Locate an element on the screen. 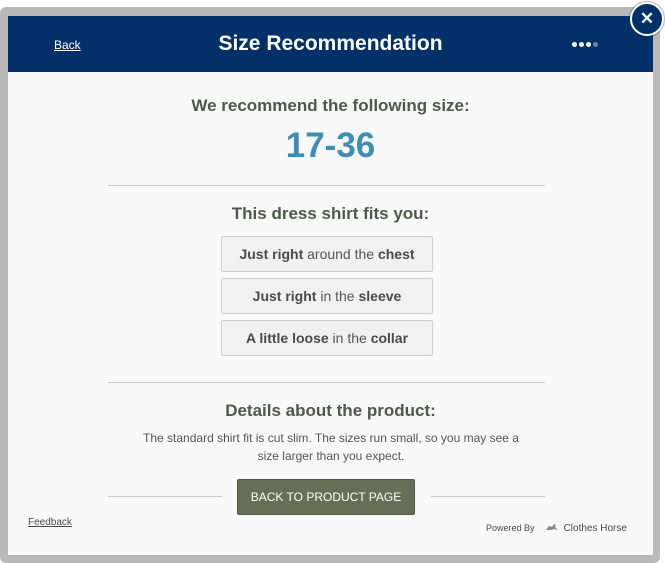 The height and width of the screenshot is (563, 665). recommendation-heading: We recommend the following size: is located at coordinates (330, 105).